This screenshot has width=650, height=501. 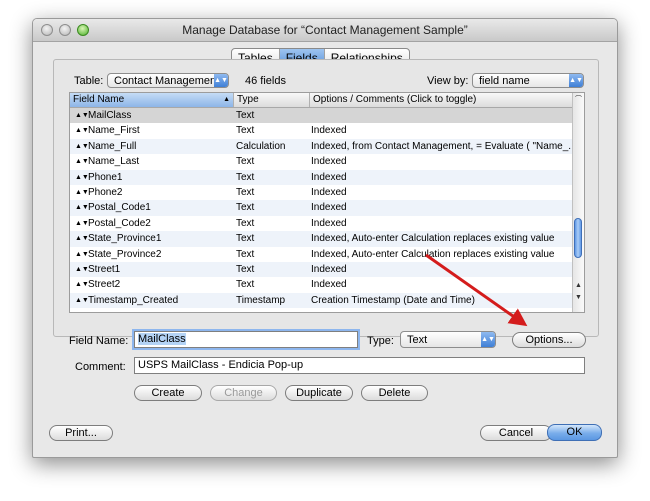 I want to click on annotation-arrow-icon, so click(x=476, y=290).